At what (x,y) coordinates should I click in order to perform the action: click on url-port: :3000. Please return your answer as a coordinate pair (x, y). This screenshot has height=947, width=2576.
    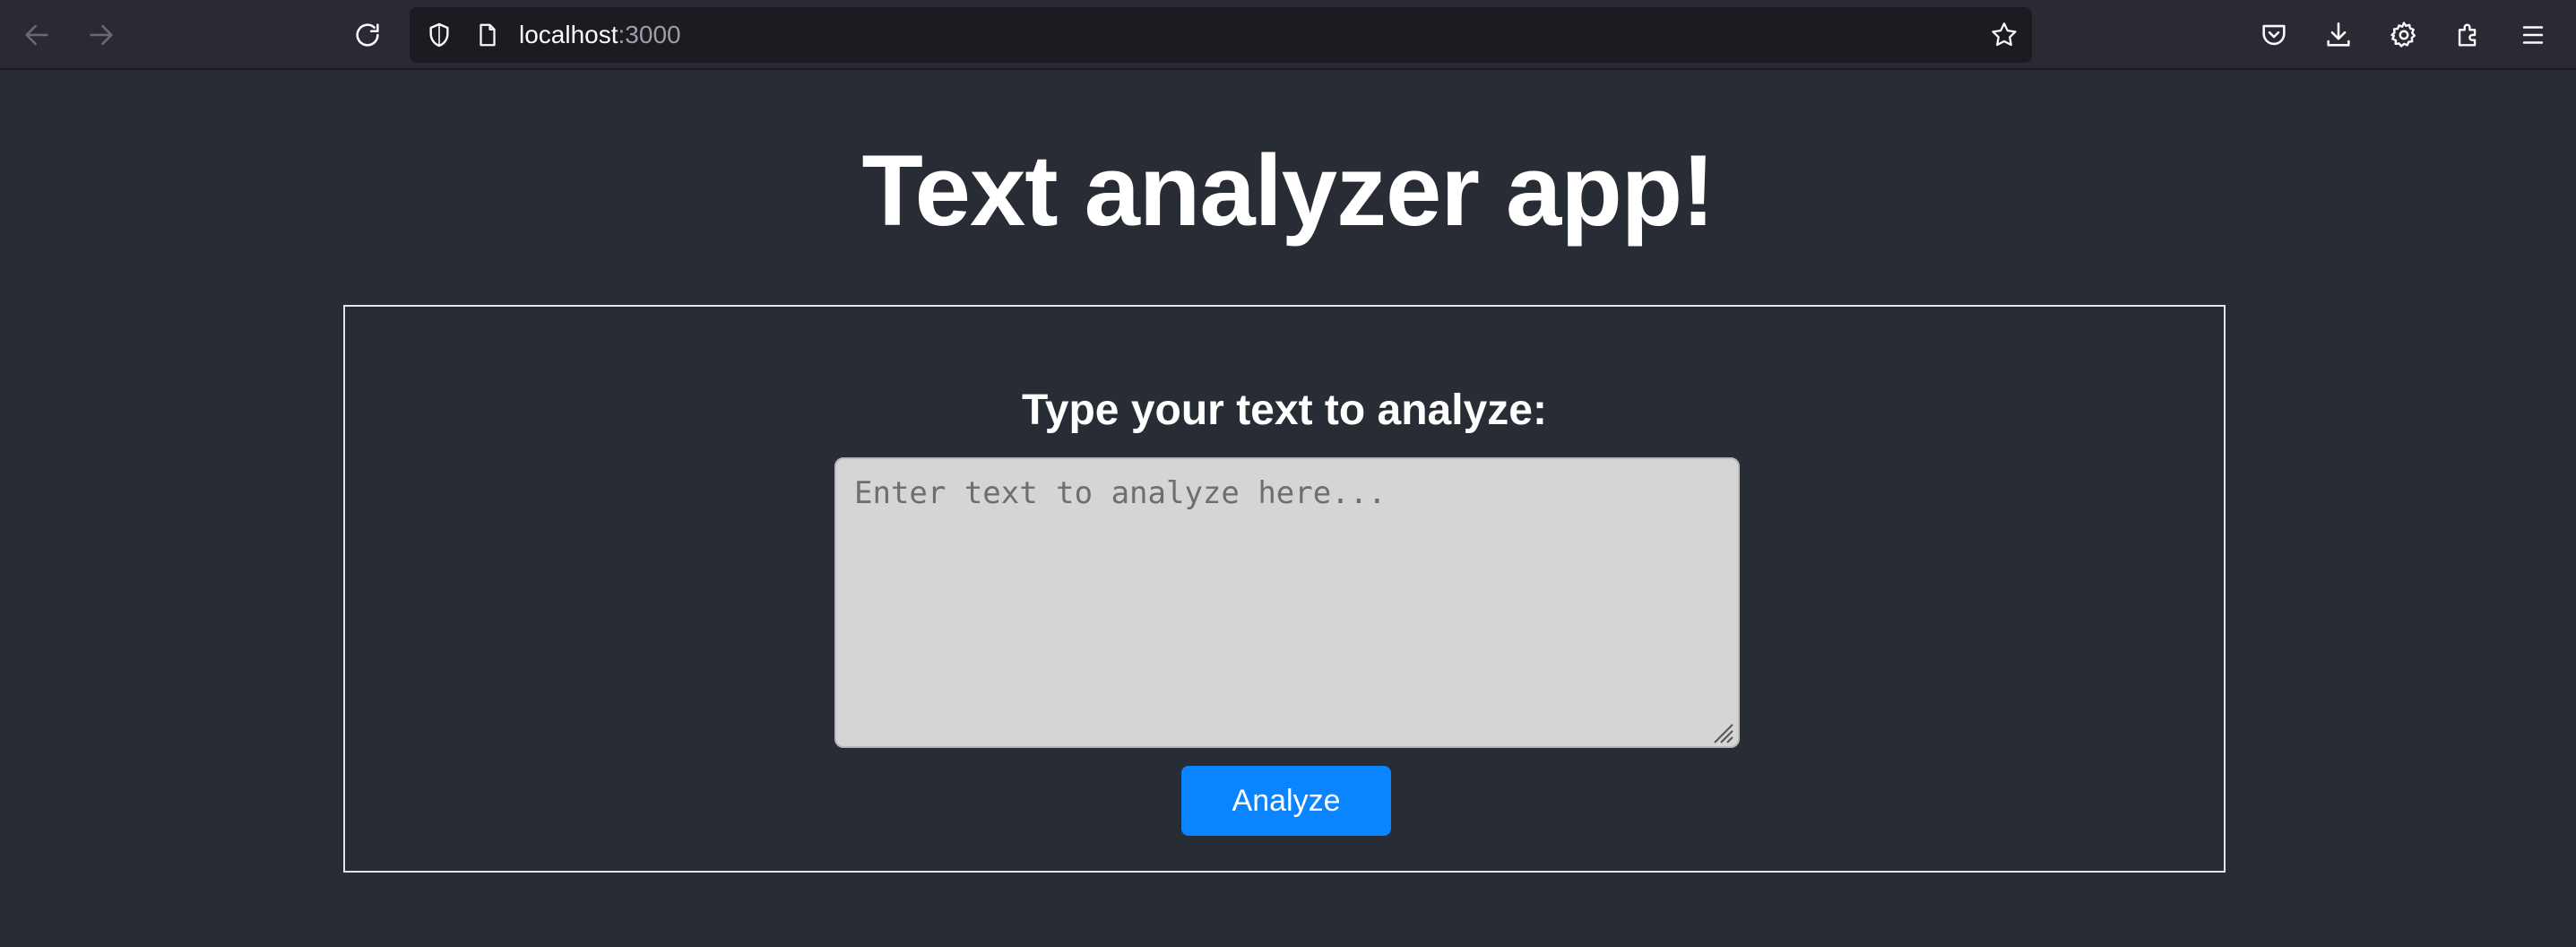
    Looking at the image, I should click on (649, 34).